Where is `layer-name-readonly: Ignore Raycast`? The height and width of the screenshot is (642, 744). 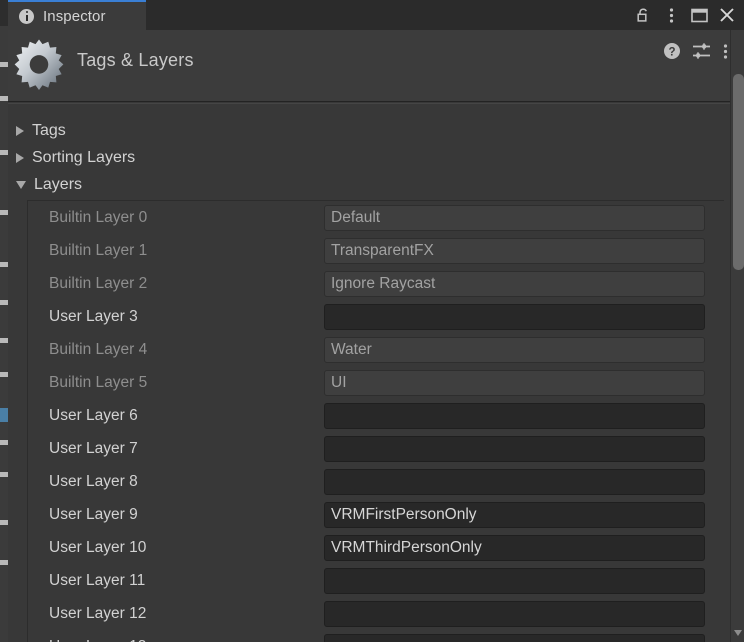
layer-name-readonly: Ignore Raycast is located at coordinates (514, 283).